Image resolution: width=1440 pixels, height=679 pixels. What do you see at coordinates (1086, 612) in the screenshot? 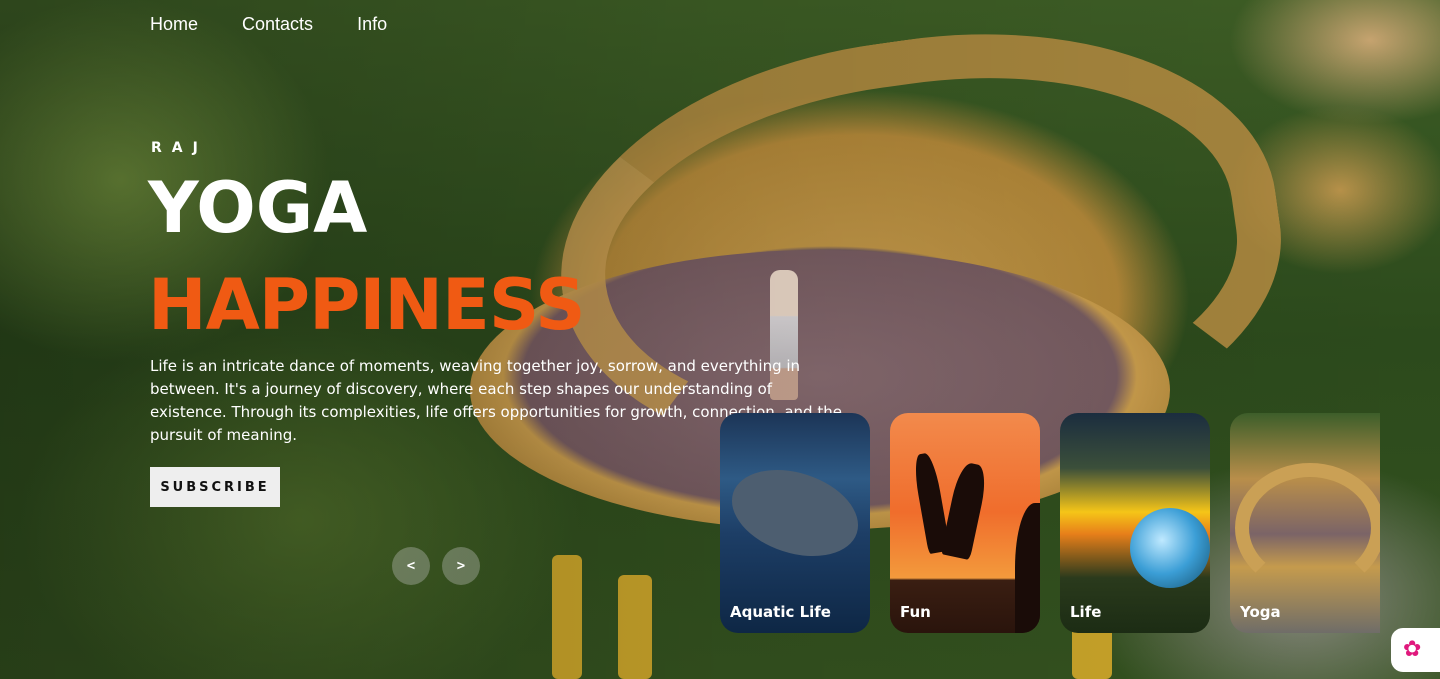
I see `thumbnail-label: Life` at bounding box center [1086, 612].